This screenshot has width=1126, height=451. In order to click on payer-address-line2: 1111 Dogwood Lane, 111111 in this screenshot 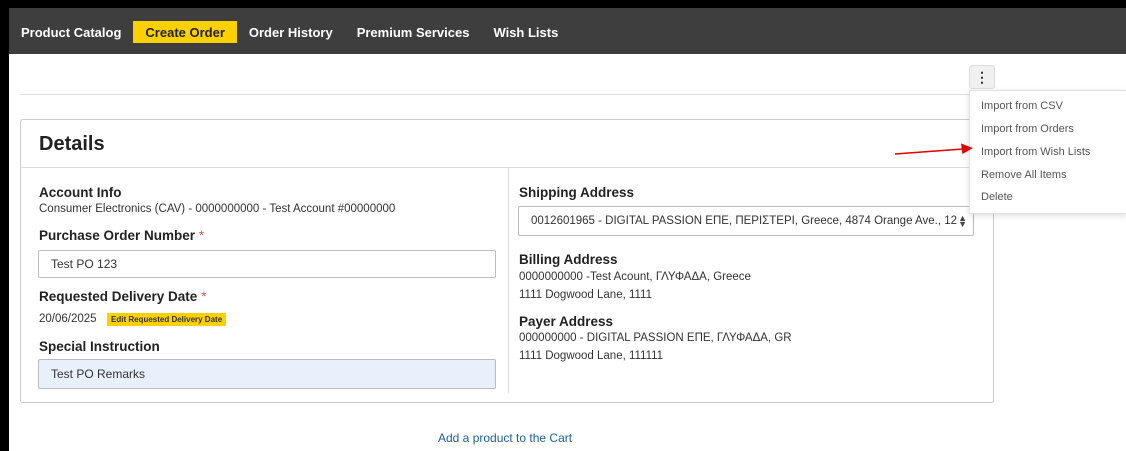, I will do `click(591, 356)`.